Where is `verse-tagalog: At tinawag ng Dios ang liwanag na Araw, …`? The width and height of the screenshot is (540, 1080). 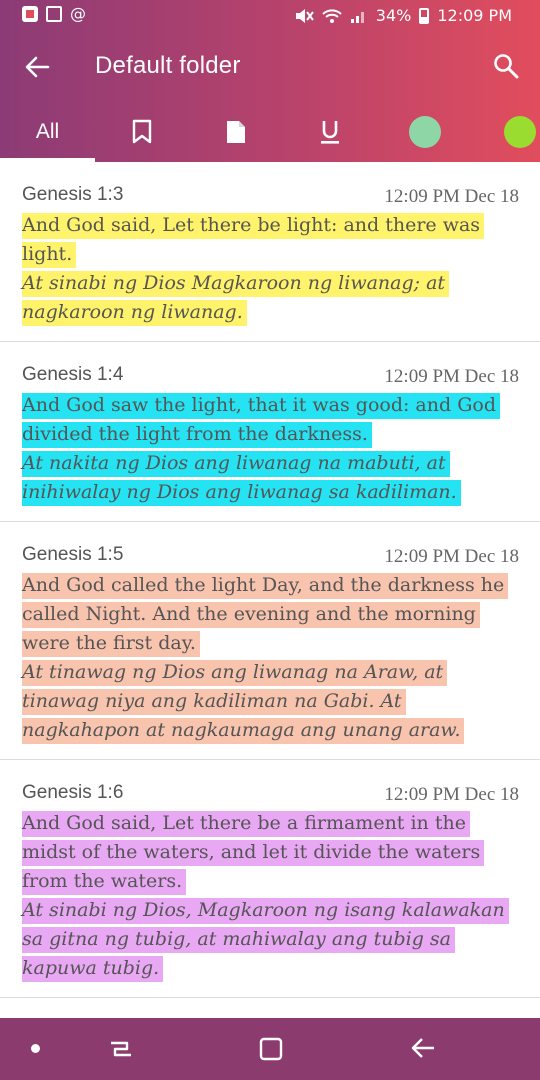
verse-tagalog: At tinawag ng Dios ang liwanag na Araw, … is located at coordinates (243, 702).